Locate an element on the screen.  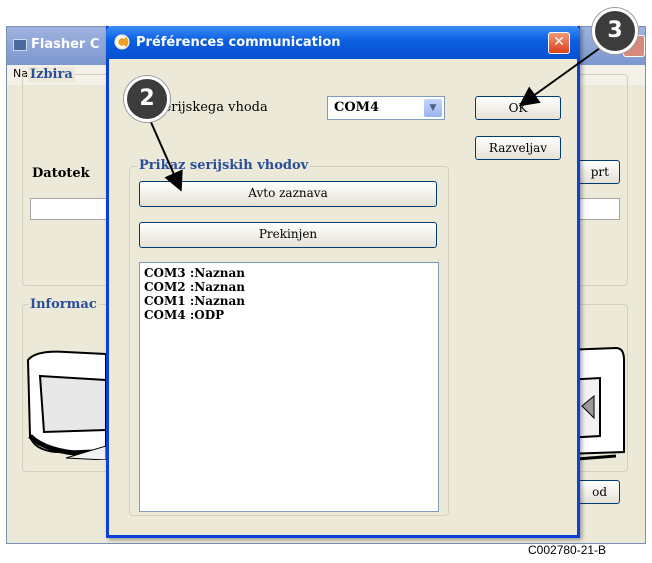
app-icon is located at coordinates (20, 45).